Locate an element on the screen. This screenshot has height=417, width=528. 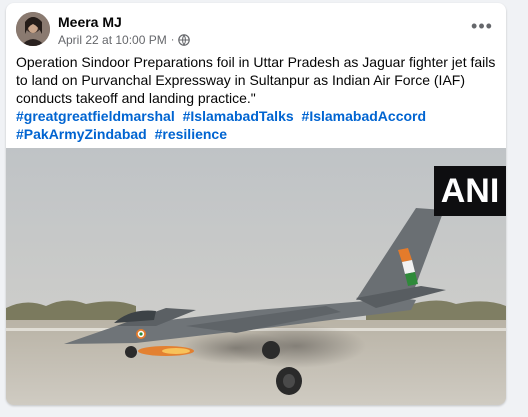
globe-icon is located at coordinates (184, 40).